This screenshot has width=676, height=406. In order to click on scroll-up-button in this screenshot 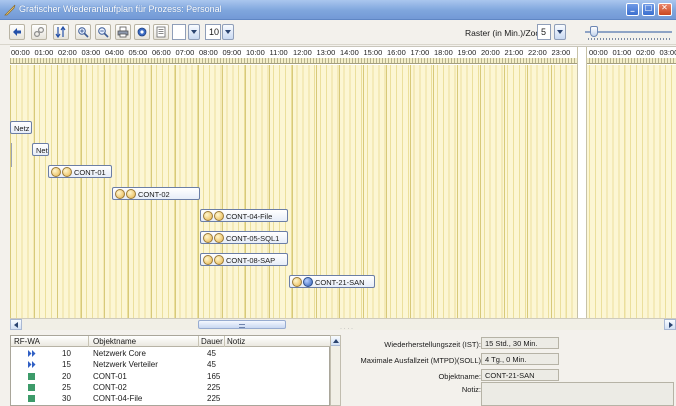, I will do `click(335, 341)`.